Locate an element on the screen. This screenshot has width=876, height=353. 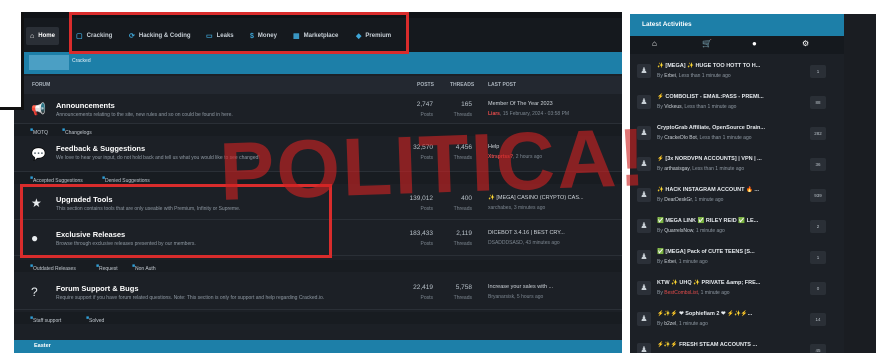
last-post-user: DSADDDSASD is located at coordinates (505, 243).